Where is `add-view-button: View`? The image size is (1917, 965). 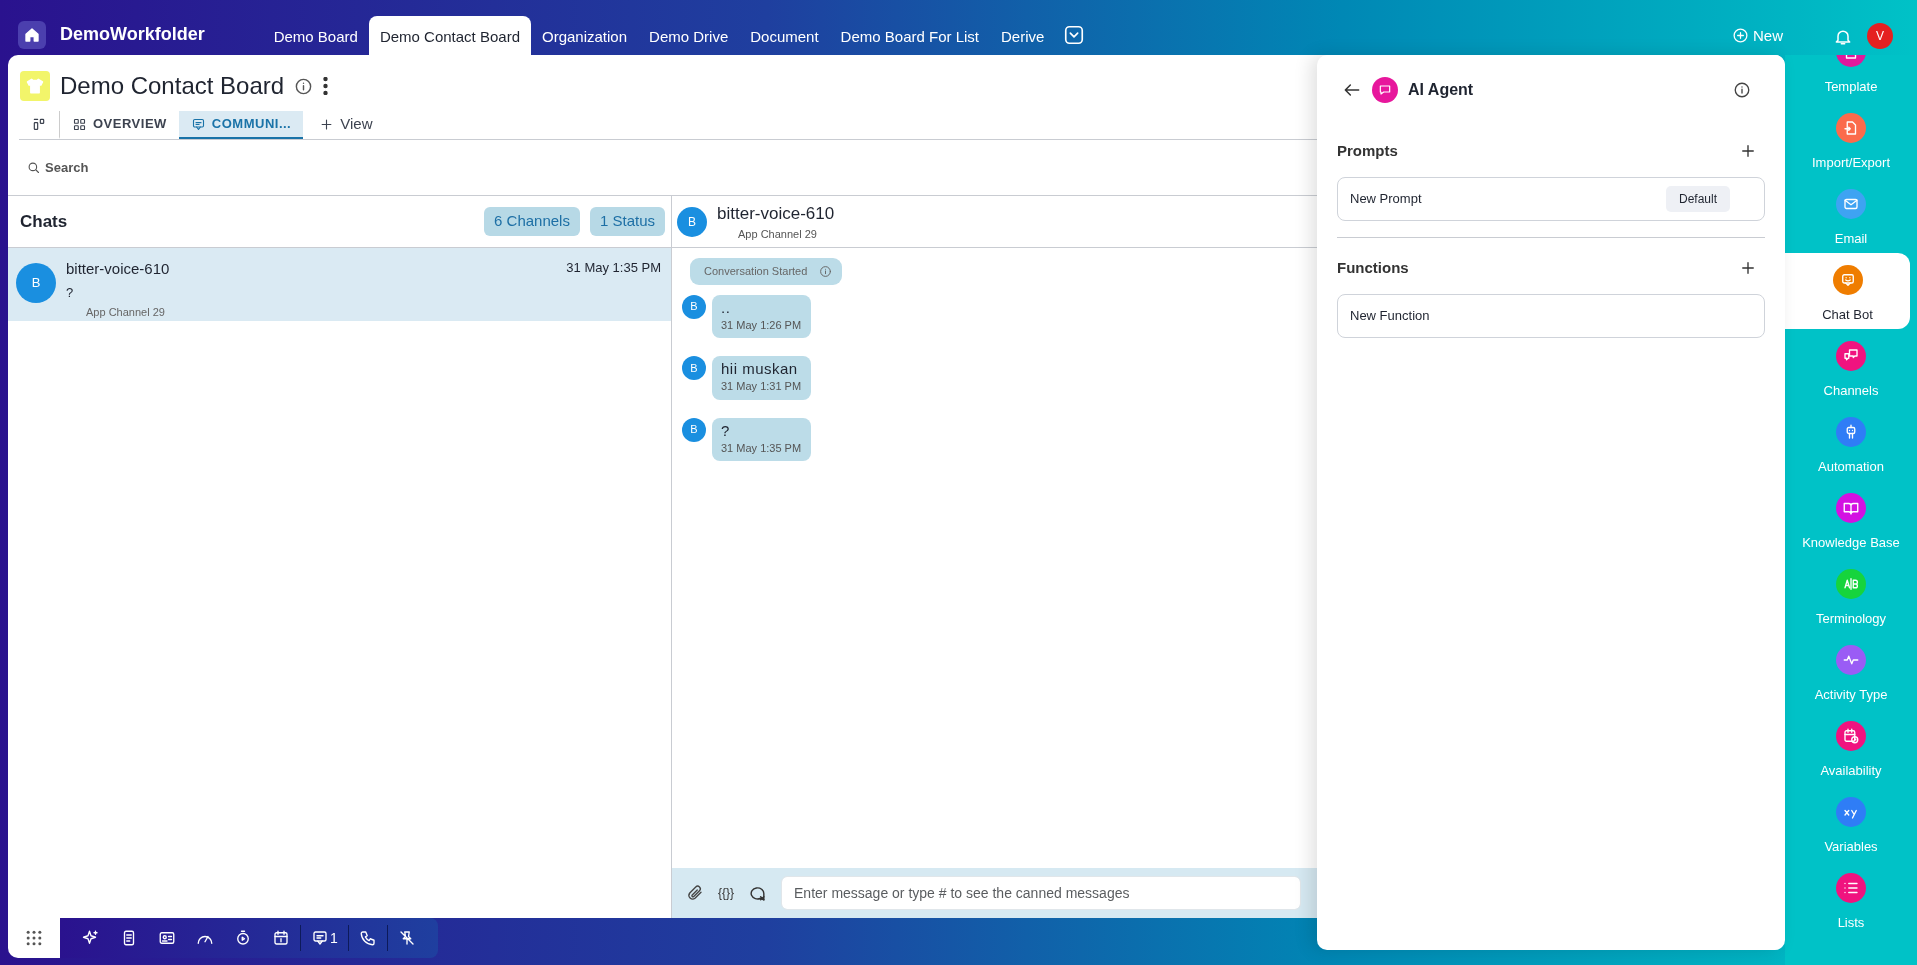
add-view-button: View is located at coordinates (346, 125).